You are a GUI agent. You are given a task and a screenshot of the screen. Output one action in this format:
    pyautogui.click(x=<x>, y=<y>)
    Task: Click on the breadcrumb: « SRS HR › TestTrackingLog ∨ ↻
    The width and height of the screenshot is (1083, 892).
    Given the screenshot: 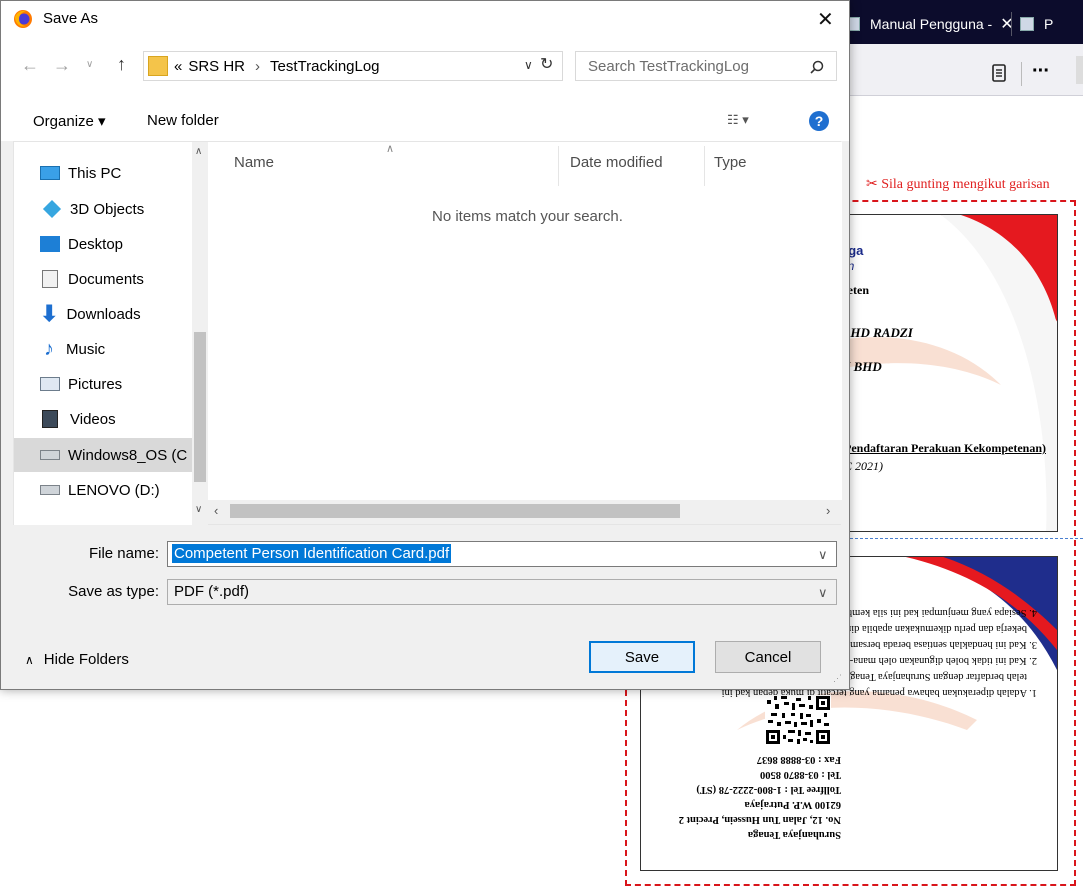 What is the action you would take?
    pyautogui.click(x=353, y=66)
    